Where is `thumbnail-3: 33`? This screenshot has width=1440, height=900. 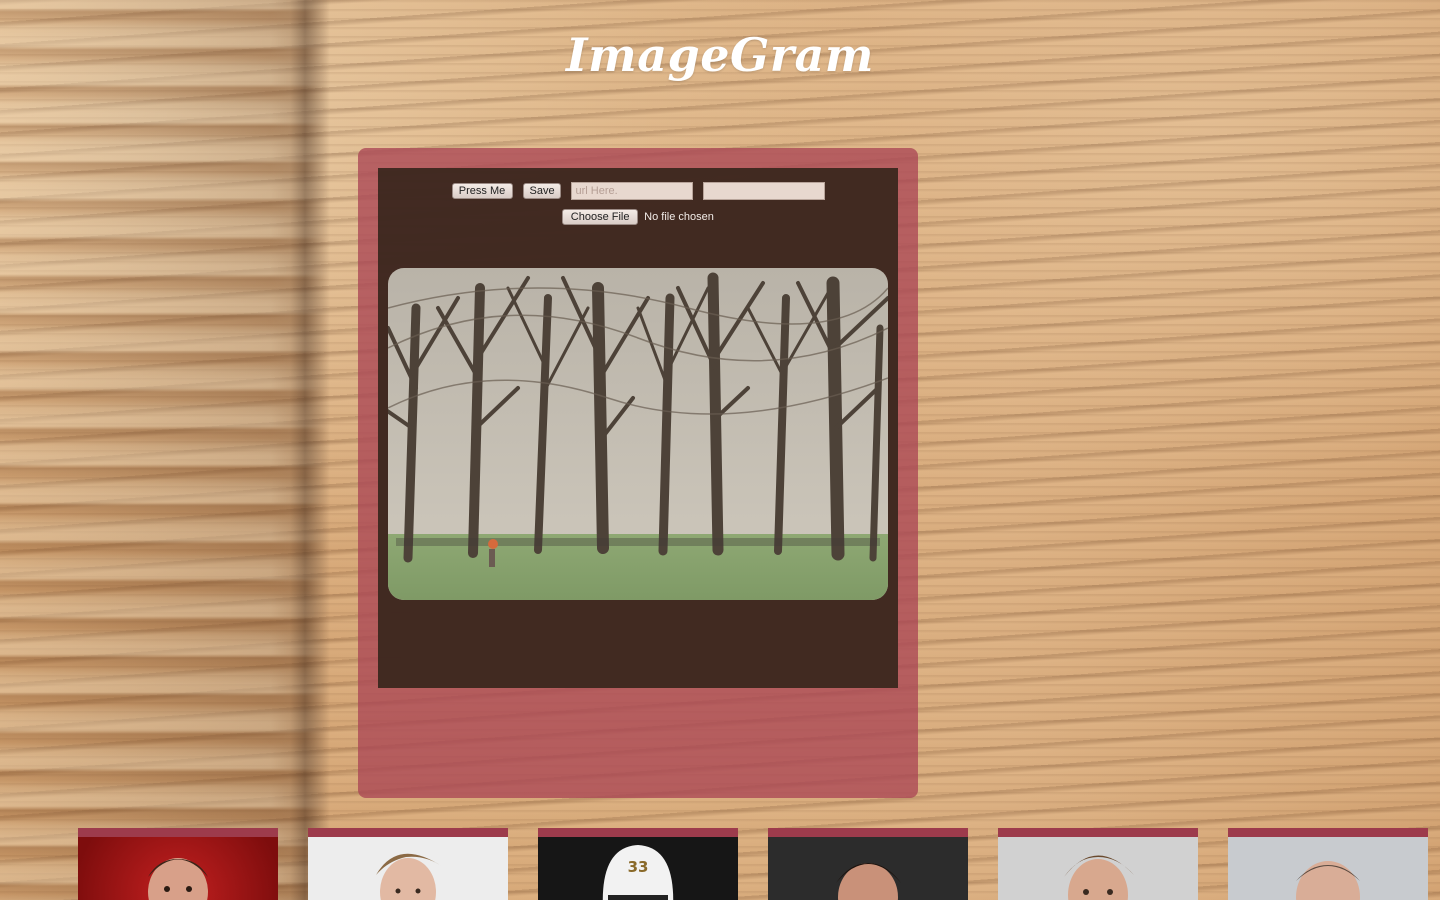 thumbnail-3: 33 is located at coordinates (638, 864).